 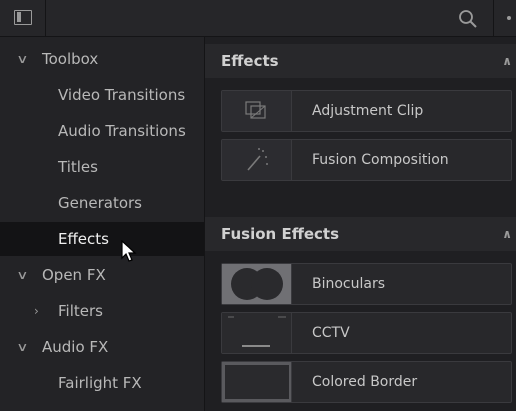 I want to click on section-title: Fusion Effects, so click(x=280, y=234).